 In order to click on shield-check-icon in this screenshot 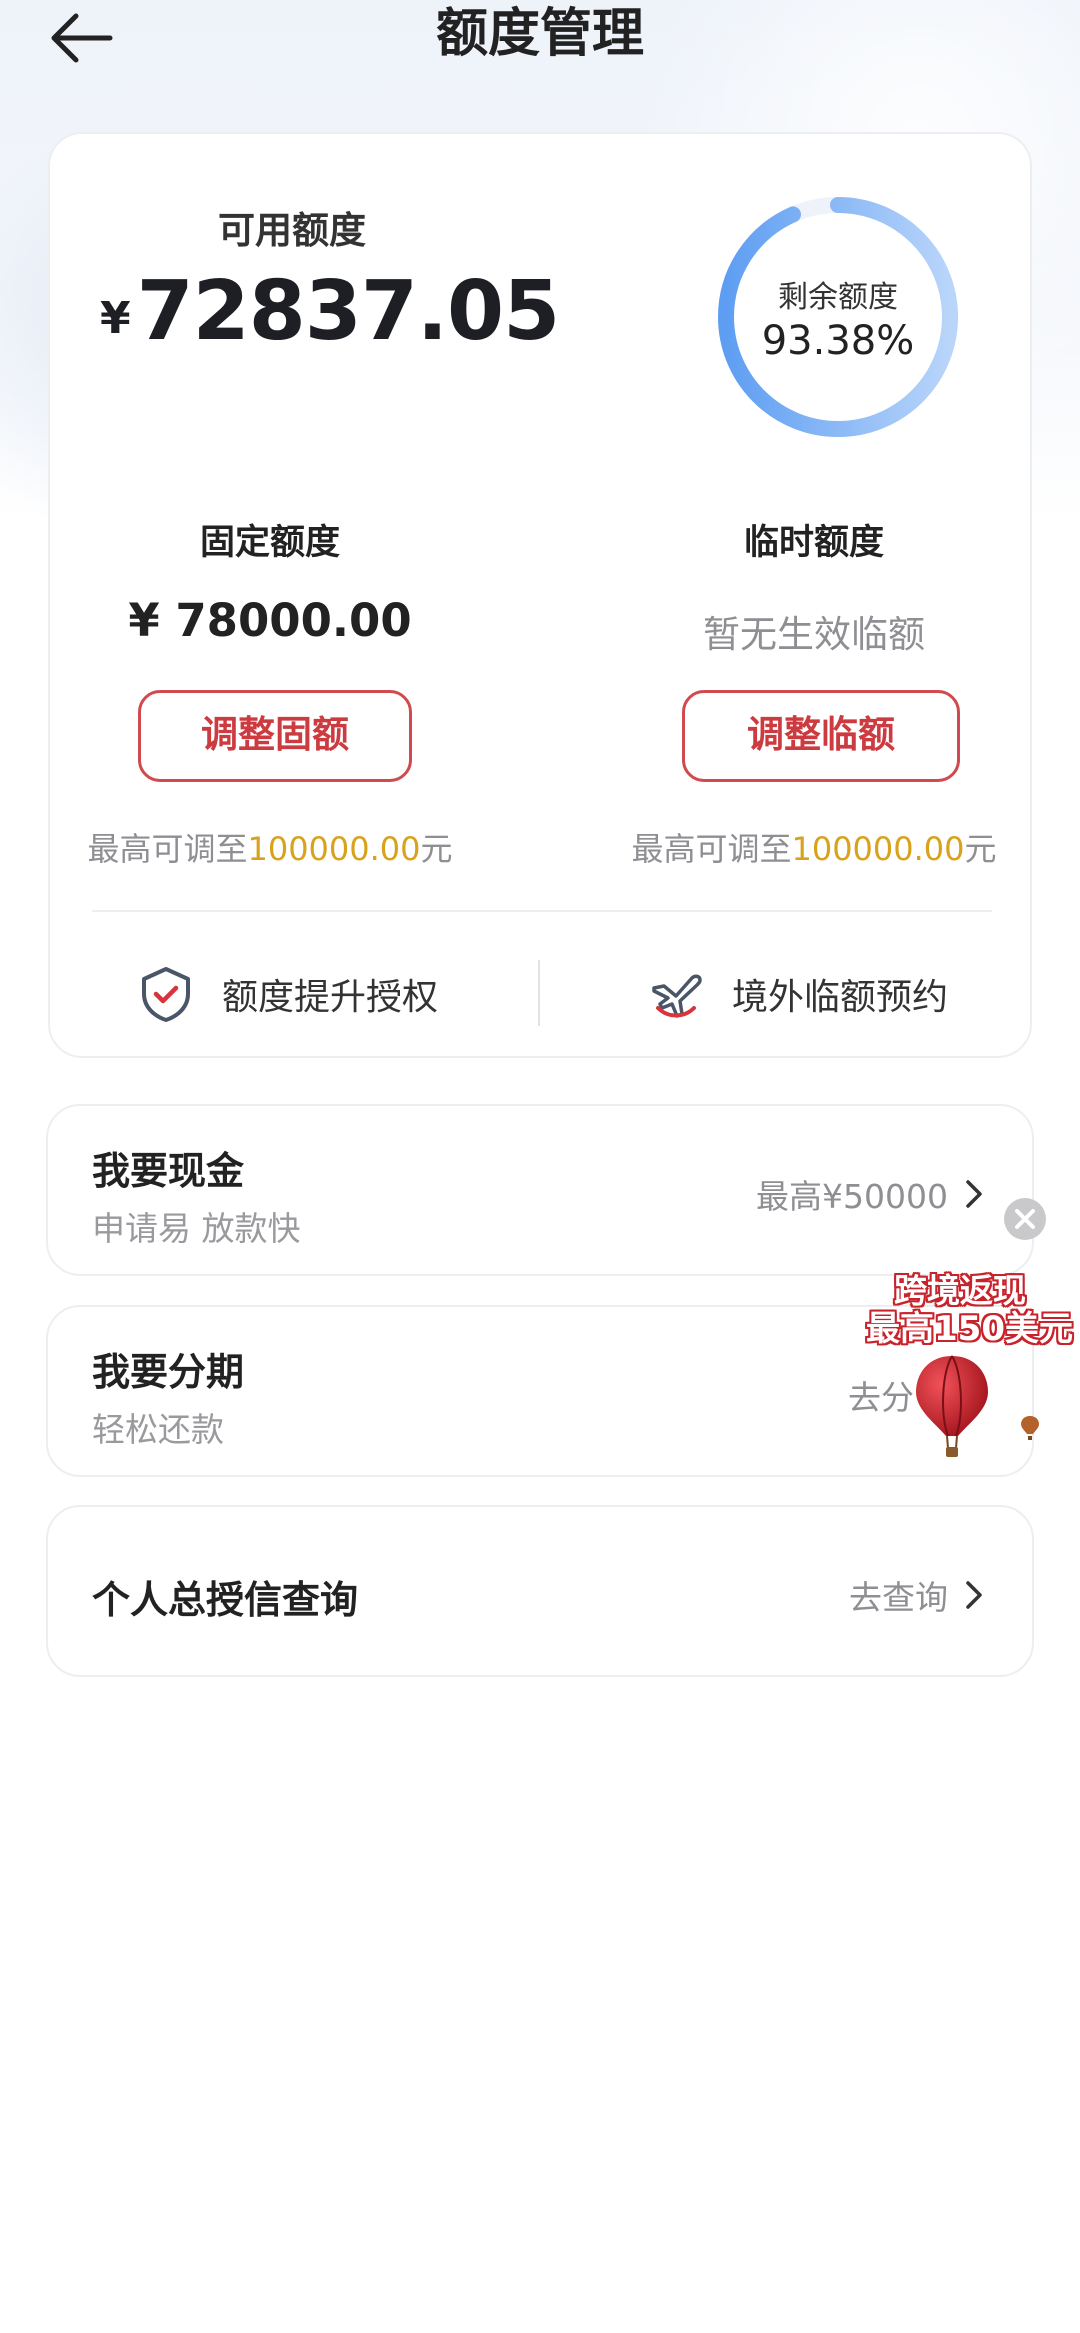, I will do `click(166, 994)`.